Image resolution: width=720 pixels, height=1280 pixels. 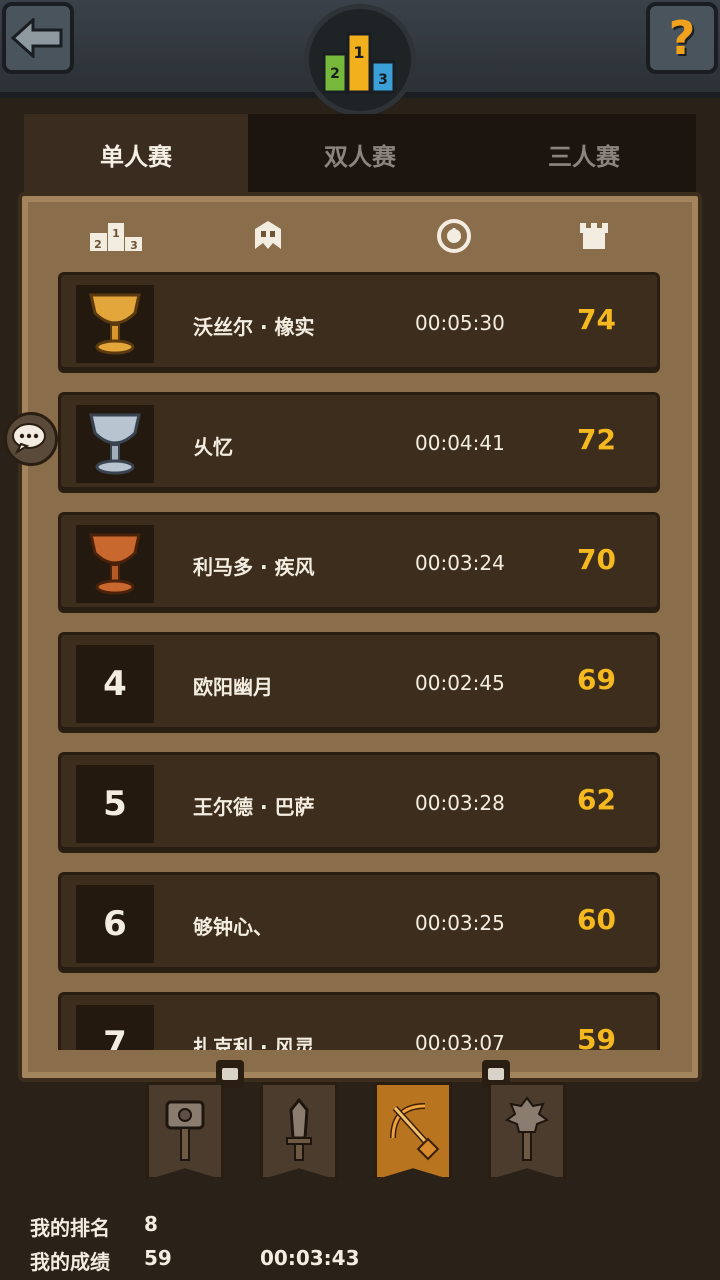 What do you see at coordinates (596, 679) in the screenshot?
I see `player-score: 69` at bounding box center [596, 679].